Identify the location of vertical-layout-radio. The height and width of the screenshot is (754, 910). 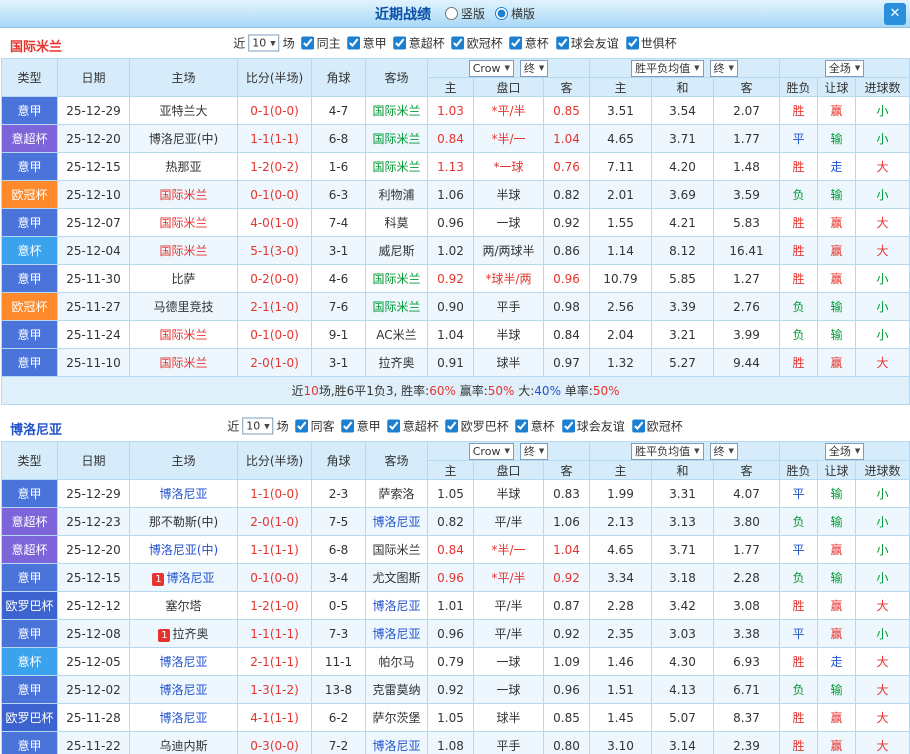
(451, 13).